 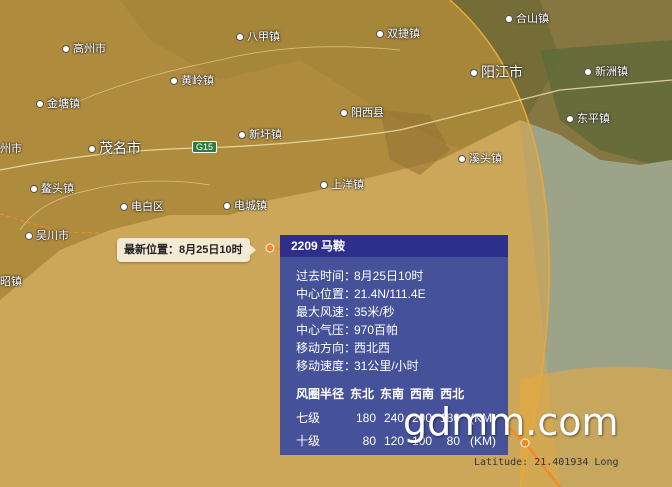 I want to click on info-row: 最大风速：35米/秒, so click(x=345, y=312).